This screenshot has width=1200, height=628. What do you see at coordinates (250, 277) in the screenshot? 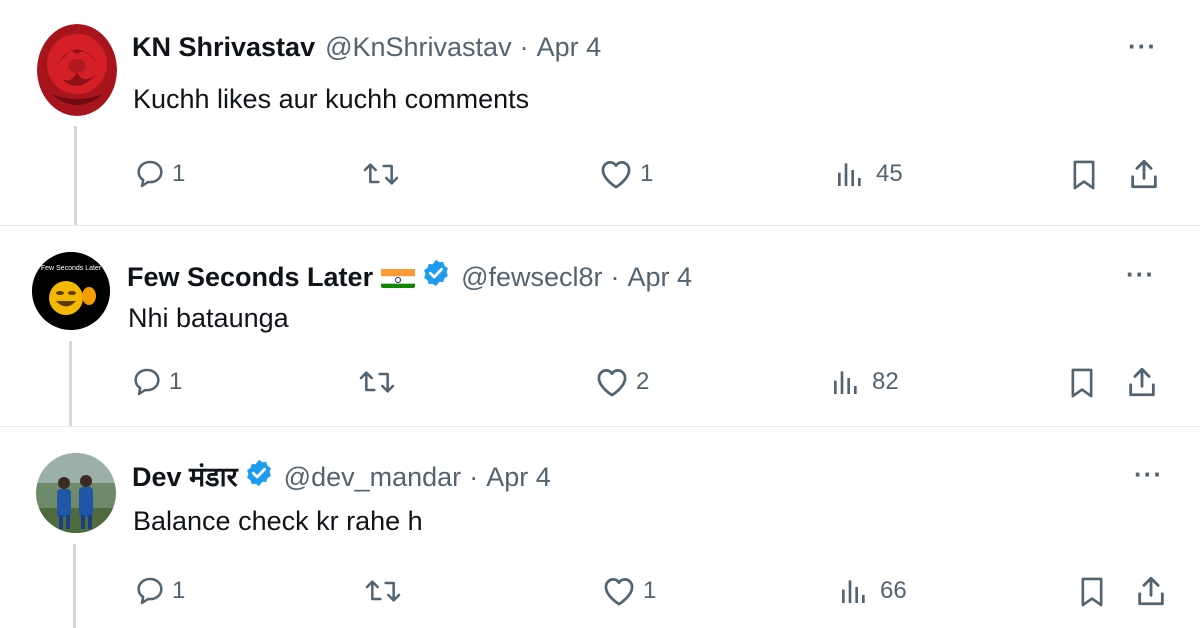
I see `display-name: Few Seconds Later` at bounding box center [250, 277].